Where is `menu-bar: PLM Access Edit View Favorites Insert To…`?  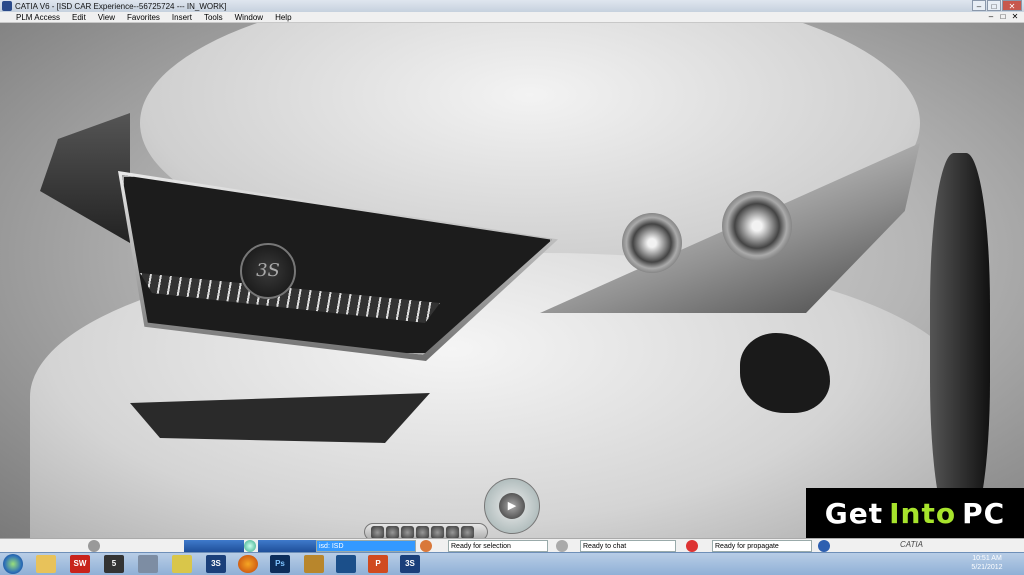 menu-bar: PLM Access Edit View Favorites Insert To… is located at coordinates (512, 17).